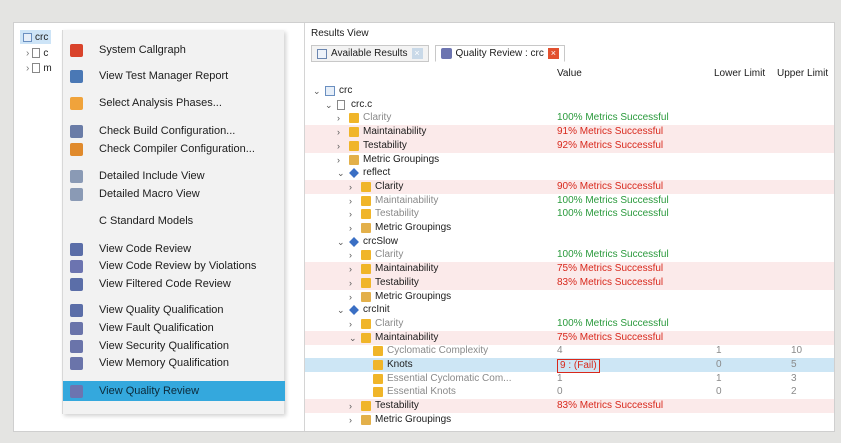 The image size is (841, 443). I want to click on fault-qualification-icon, so click(76, 328).